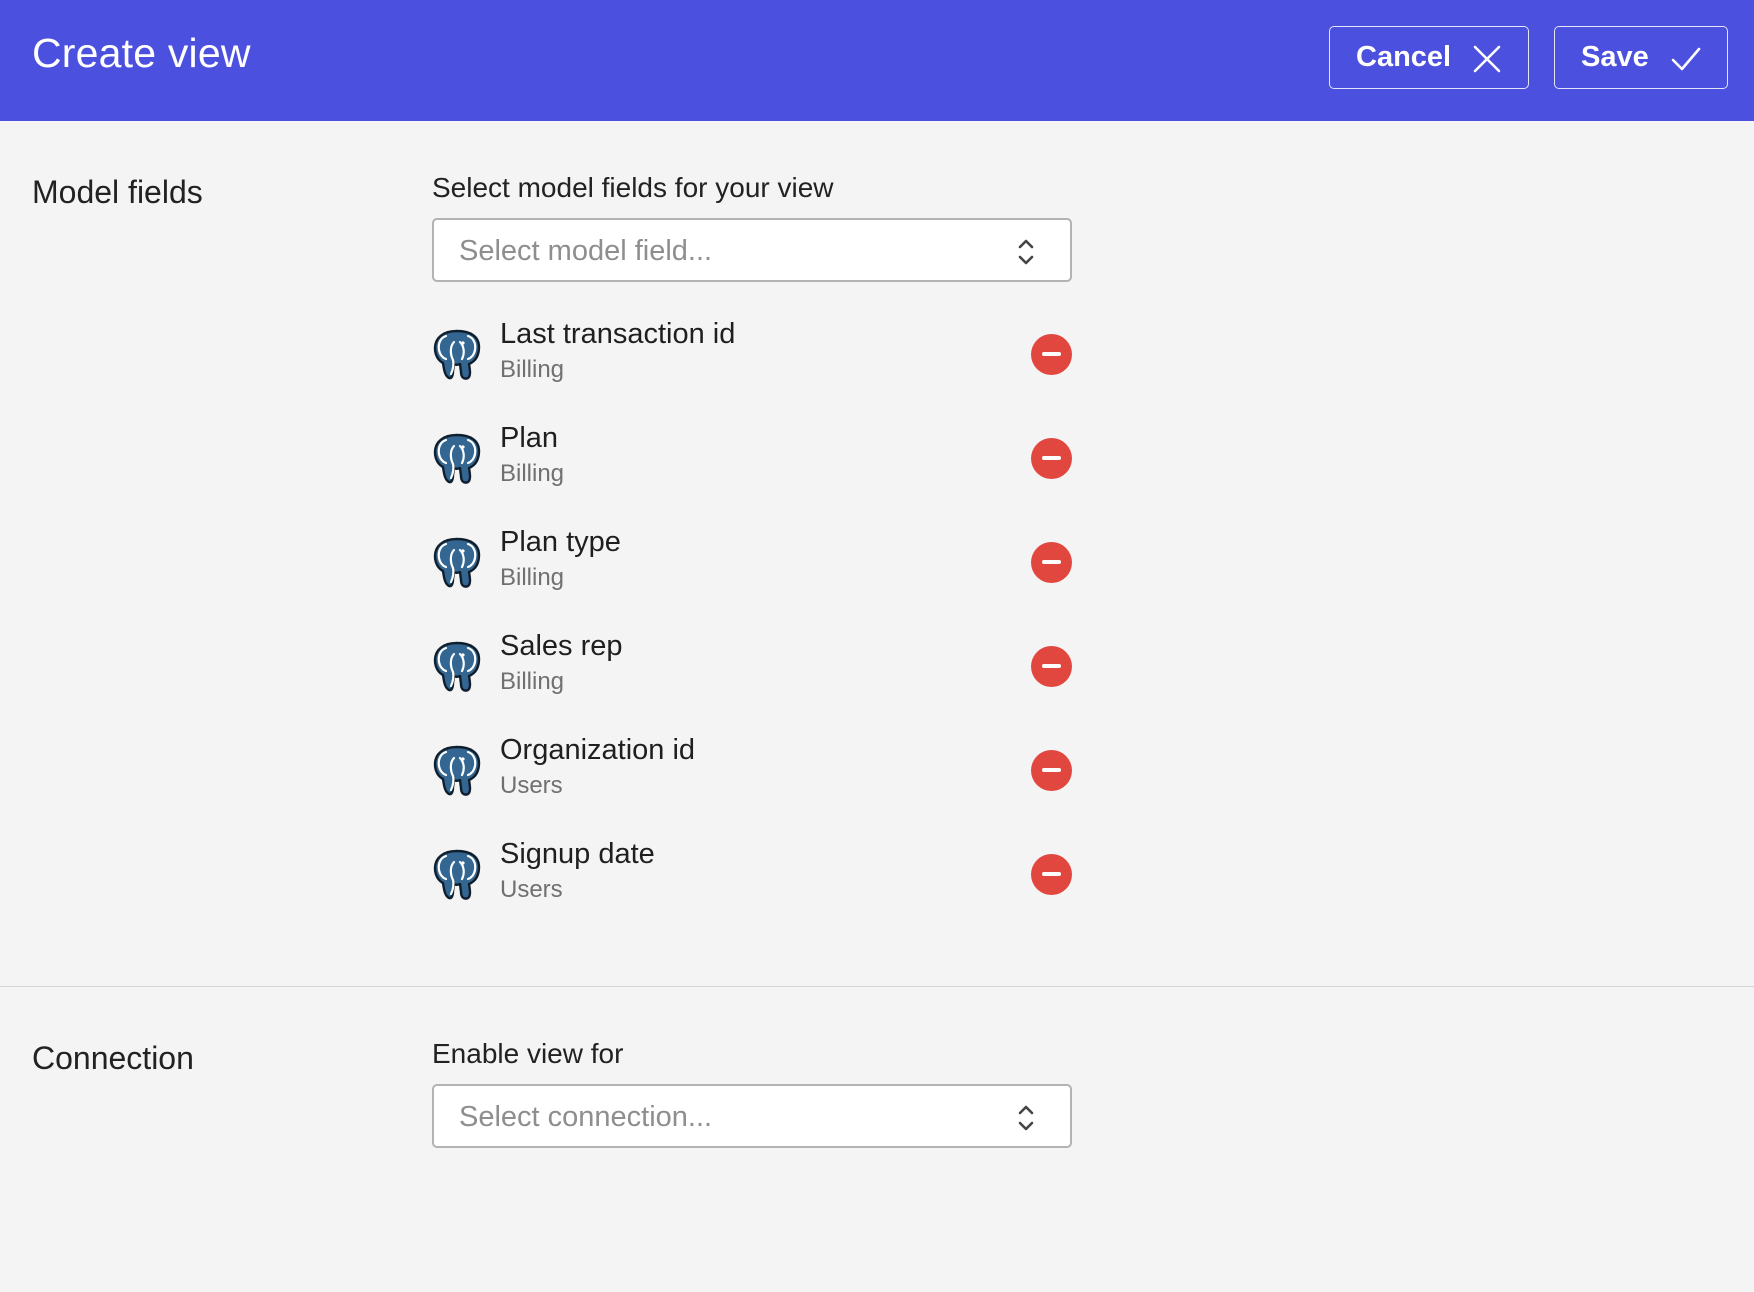  Describe the element at coordinates (618, 334) in the screenshot. I see `model-field-name: Last transaction id` at that location.